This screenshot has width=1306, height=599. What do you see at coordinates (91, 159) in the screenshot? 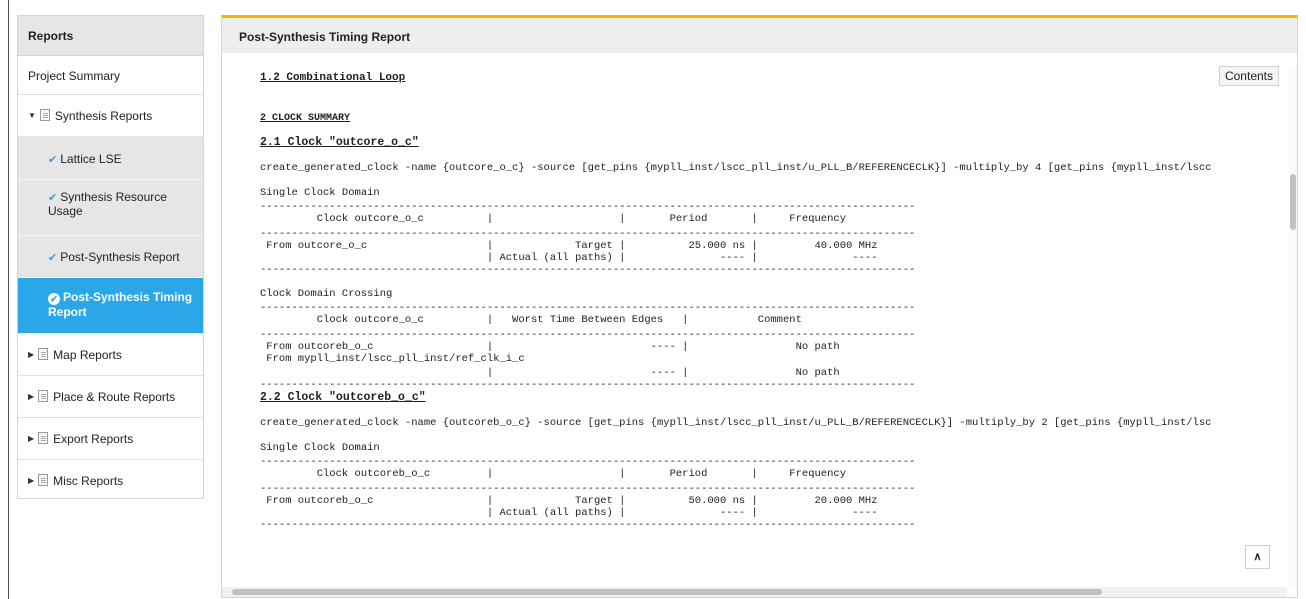
I see `sidebar-item-label: Lattice LSE` at bounding box center [91, 159].